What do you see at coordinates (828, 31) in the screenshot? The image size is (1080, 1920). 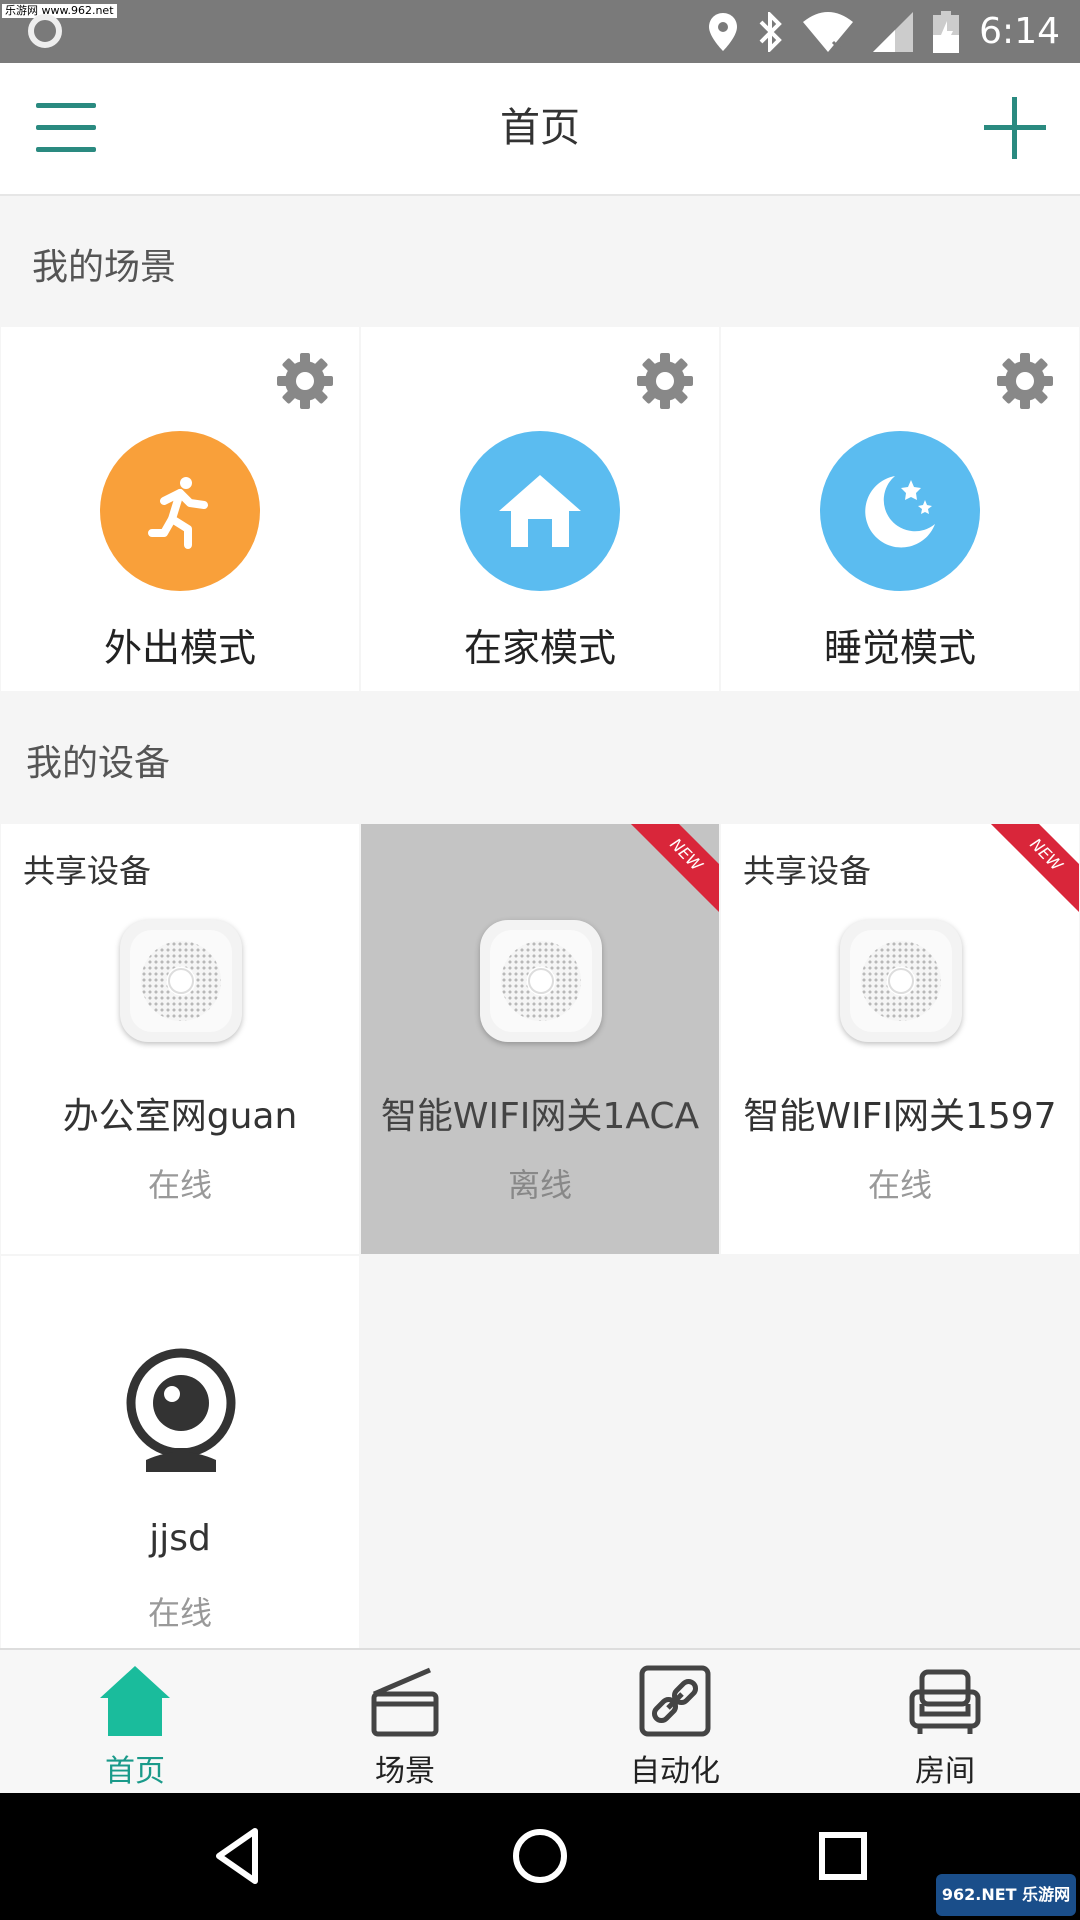 I see `wifi-icon` at bounding box center [828, 31].